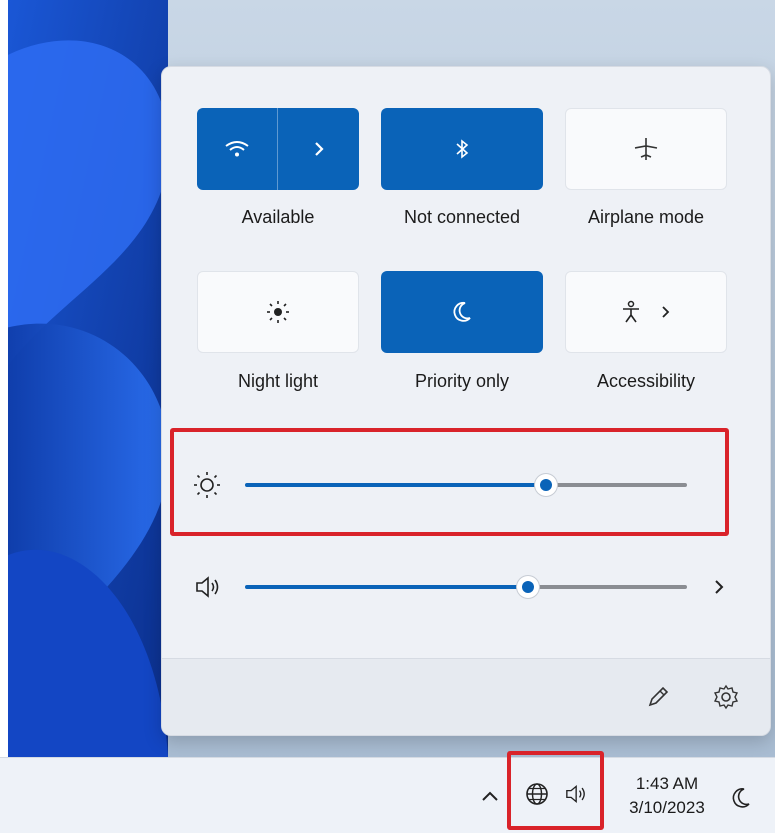 This screenshot has width=775, height=833. Describe the element at coordinates (646, 217) in the screenshot. I see `airplane-mode-label: Airplane mode` at that location.